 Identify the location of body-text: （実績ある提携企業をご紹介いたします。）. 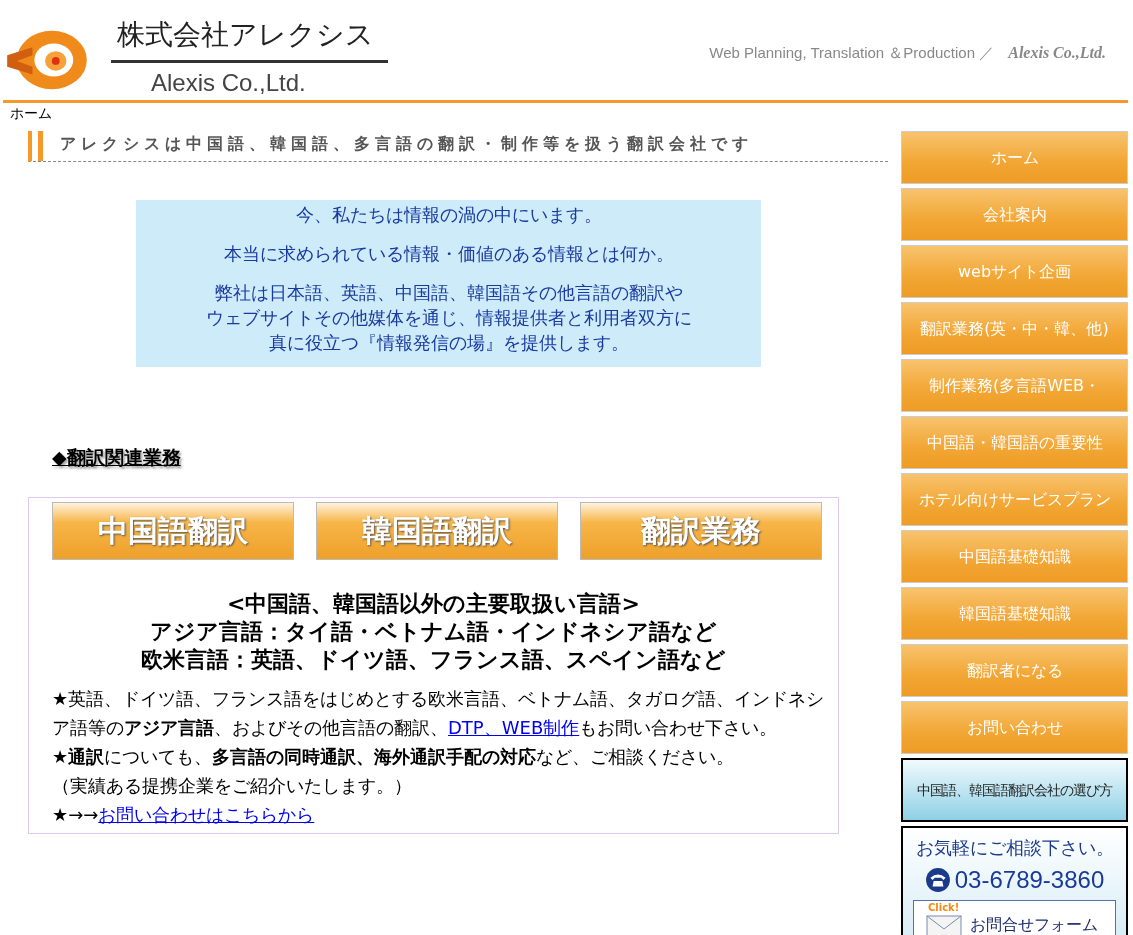
(232, 786).